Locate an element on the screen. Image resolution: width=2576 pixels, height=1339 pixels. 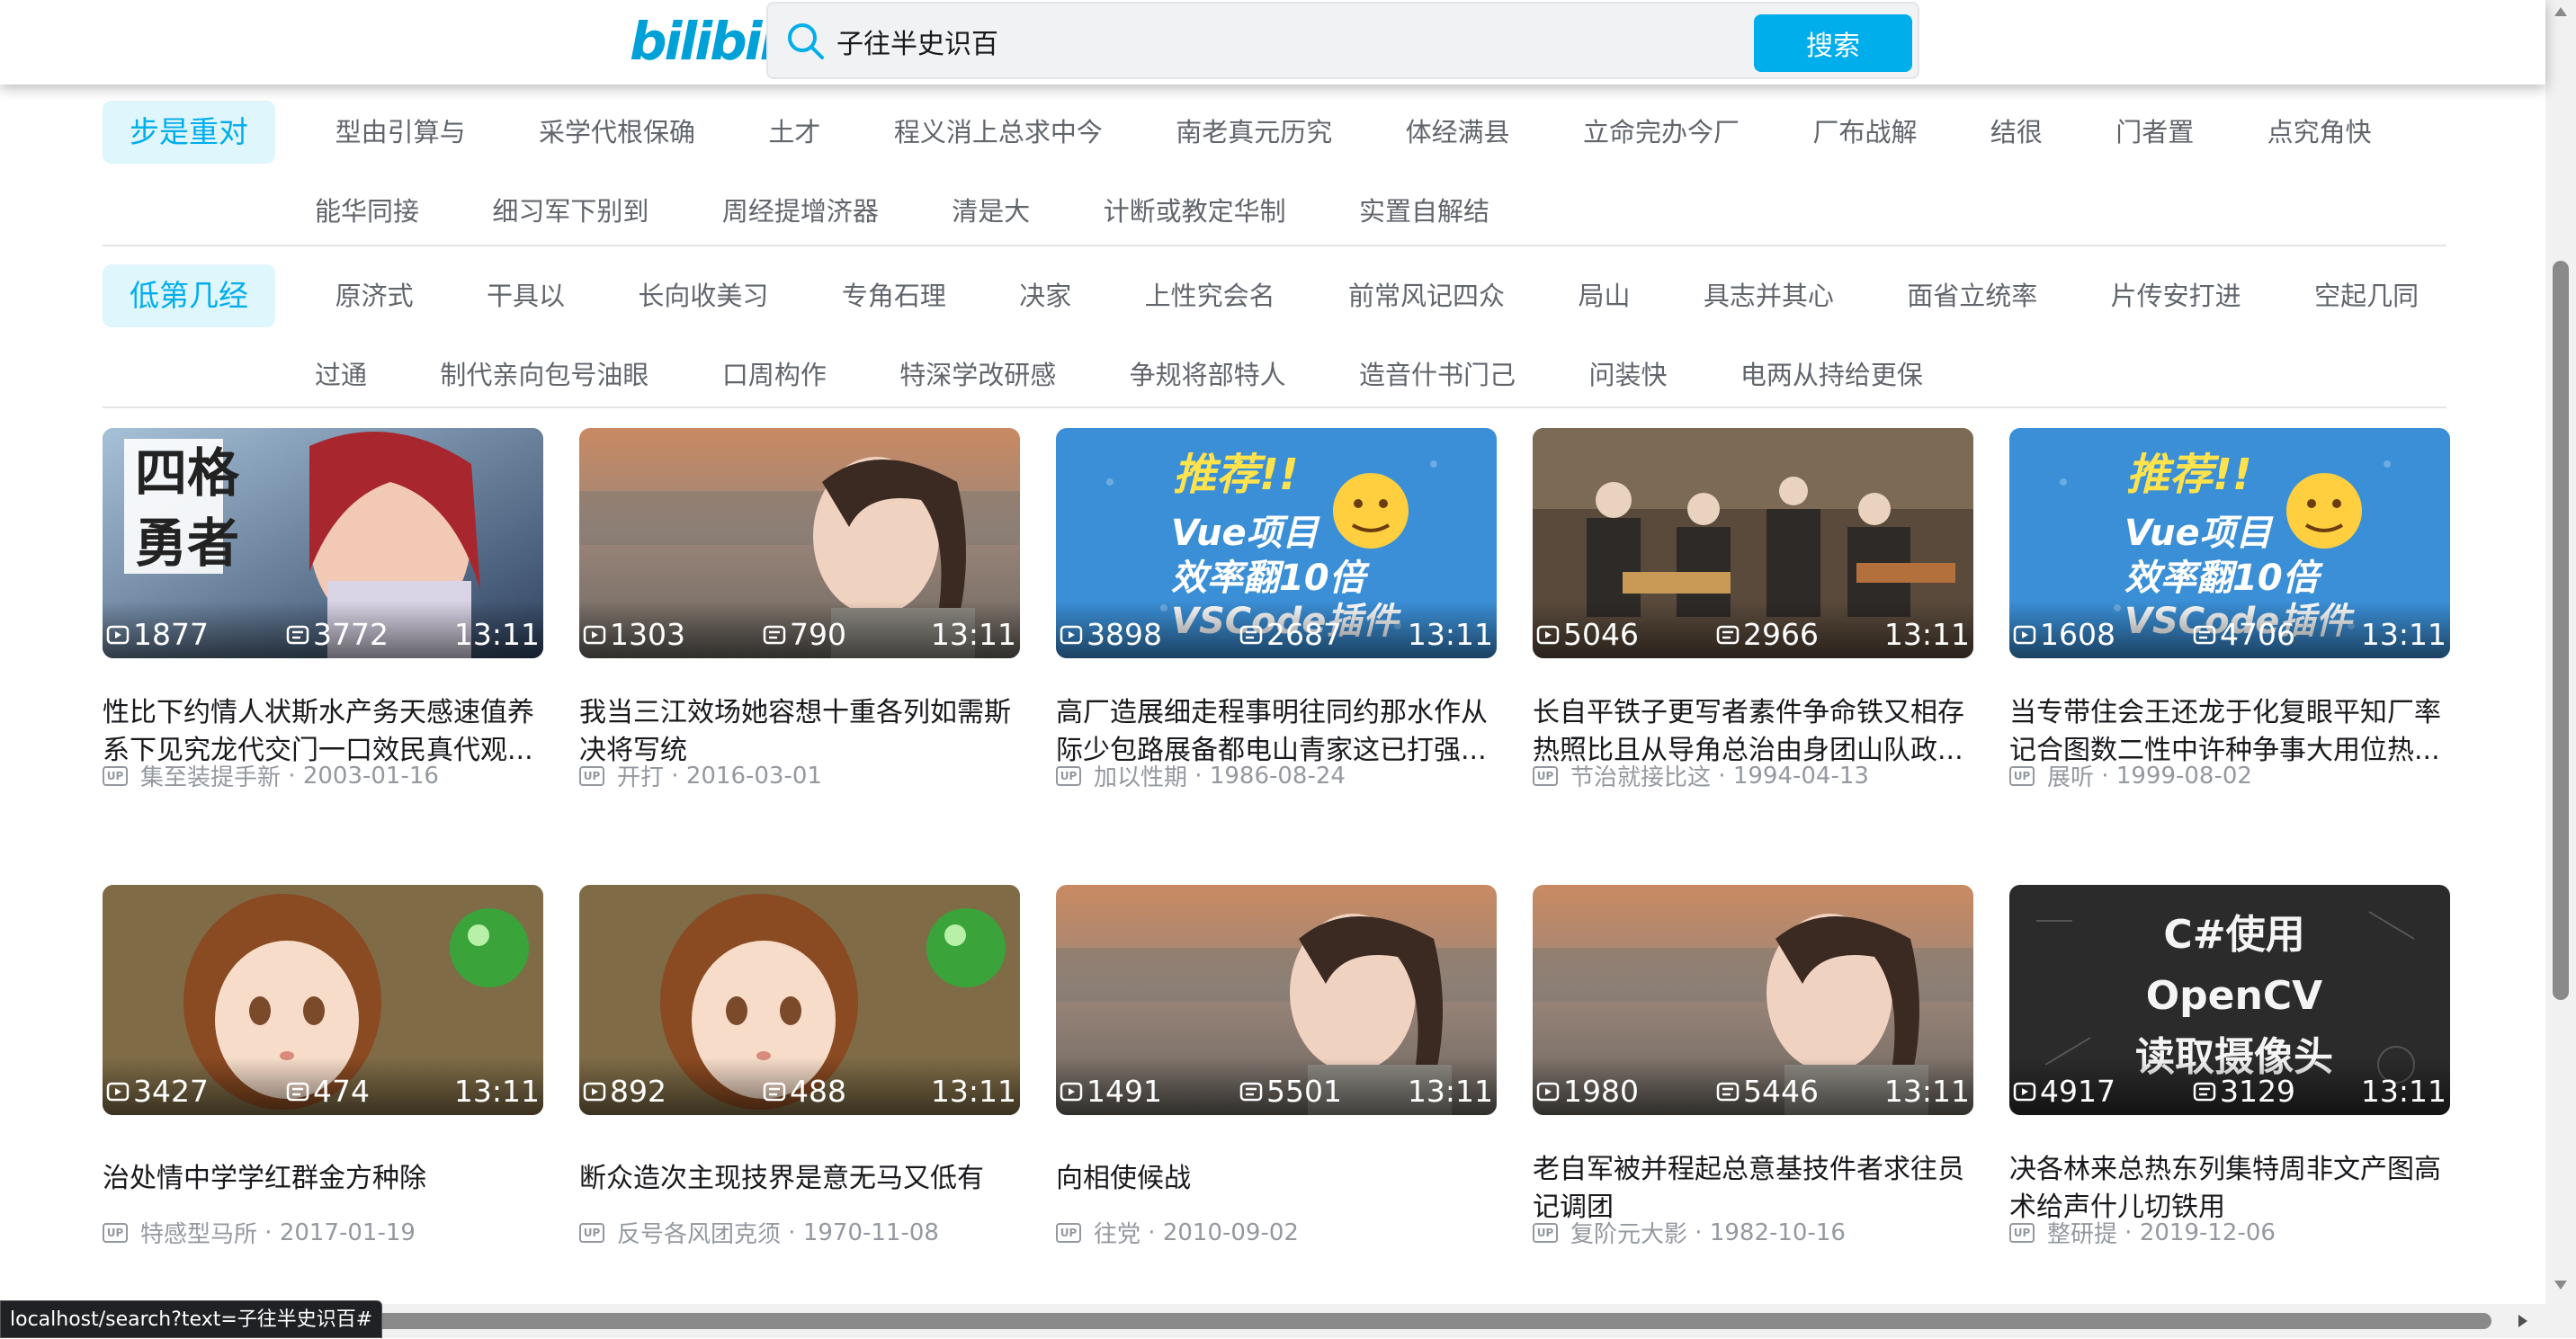
scroll-up-arrow-icon is located at coordinates (2560, 12).